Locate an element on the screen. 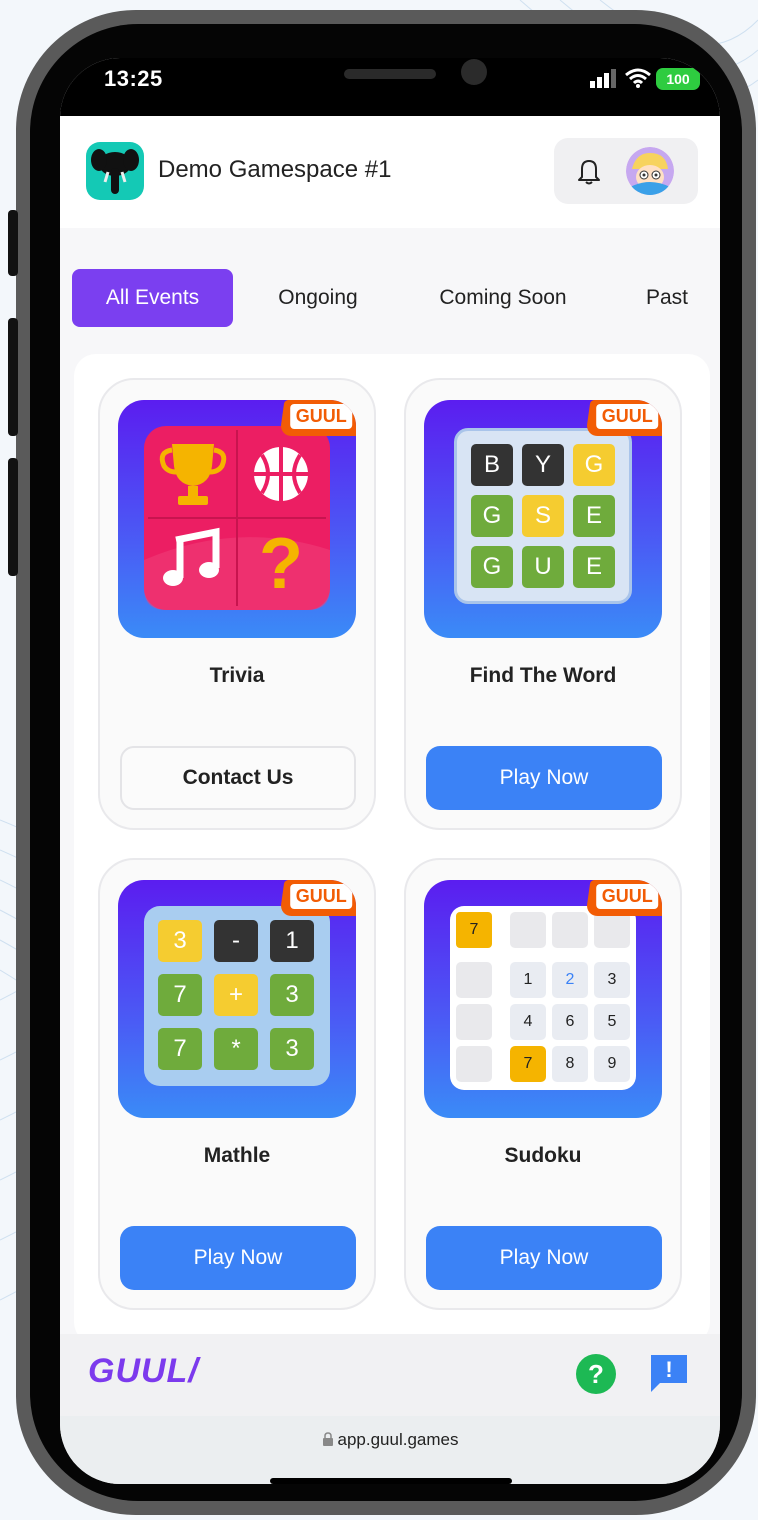 Image resolution: width=758 pixels, height=1520 pixels. game-card-trivia: ? GUUL Trivia Contact Us is located at coordinates (237, 604).